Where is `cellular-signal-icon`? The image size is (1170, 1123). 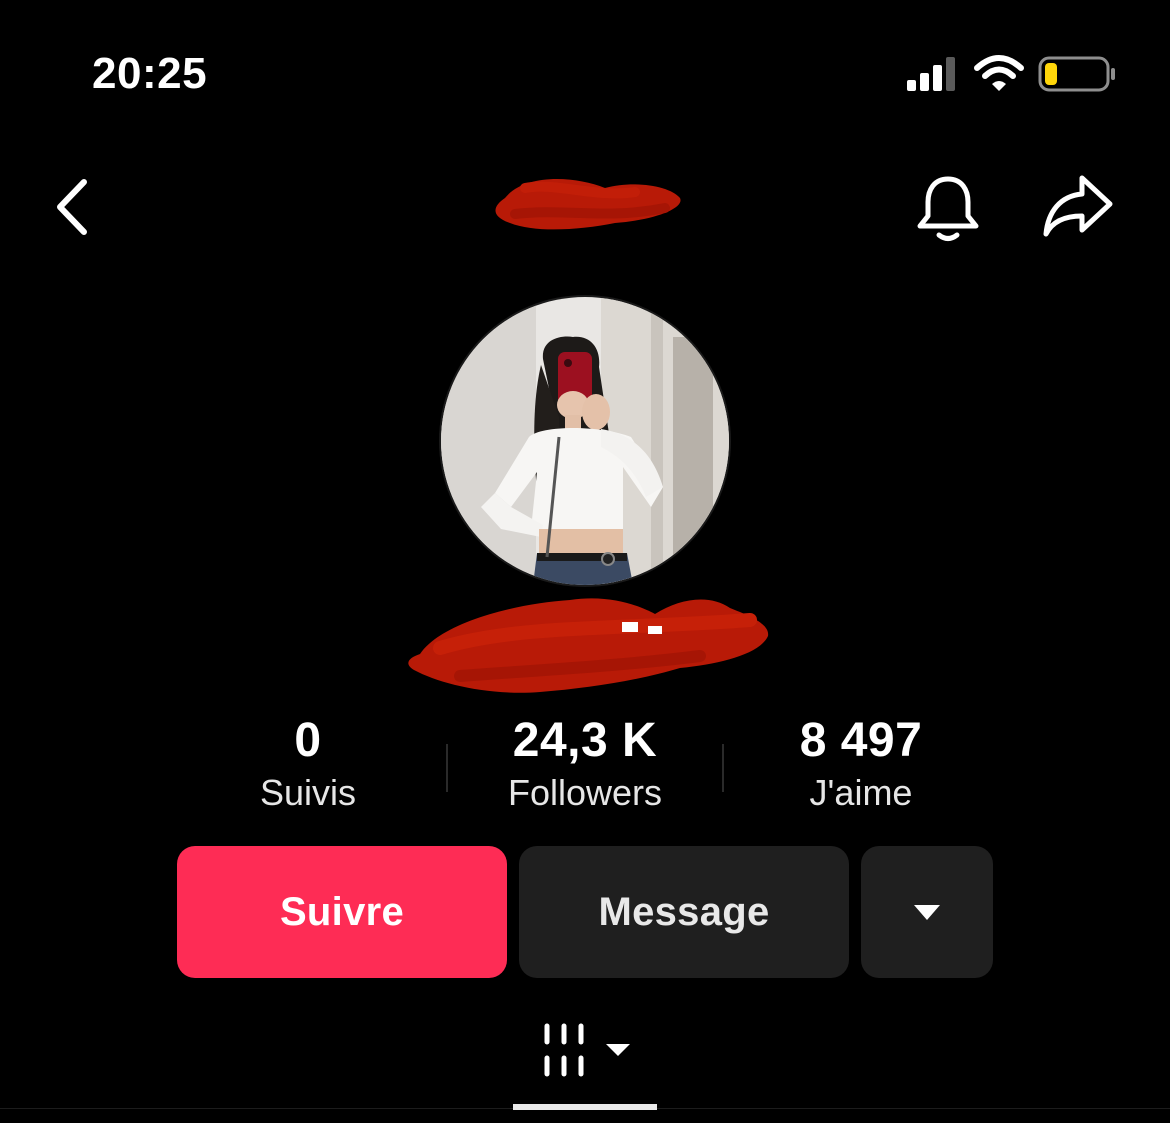
cellular-signal-icon is located at coordinates (931, 74).